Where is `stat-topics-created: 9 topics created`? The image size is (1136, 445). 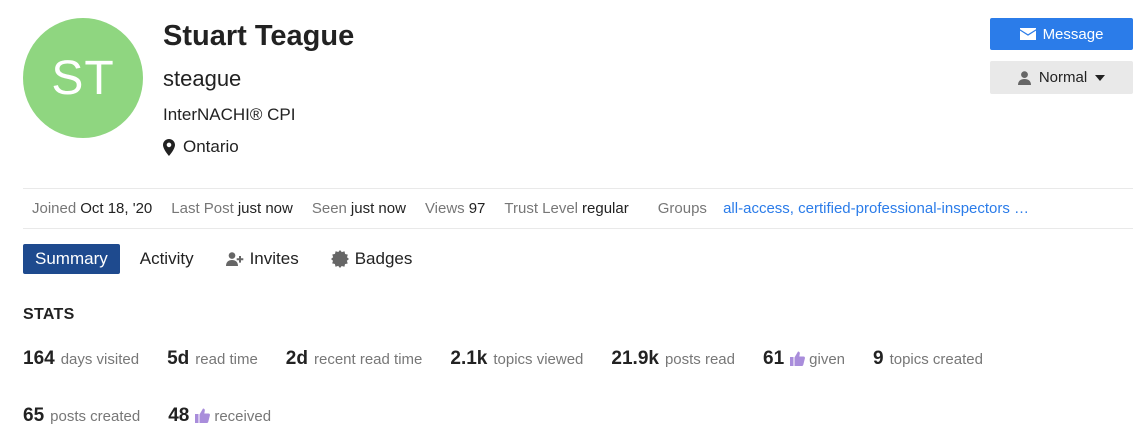
stat-topics-created: 9 topics created is located at coordinates (928, 358).